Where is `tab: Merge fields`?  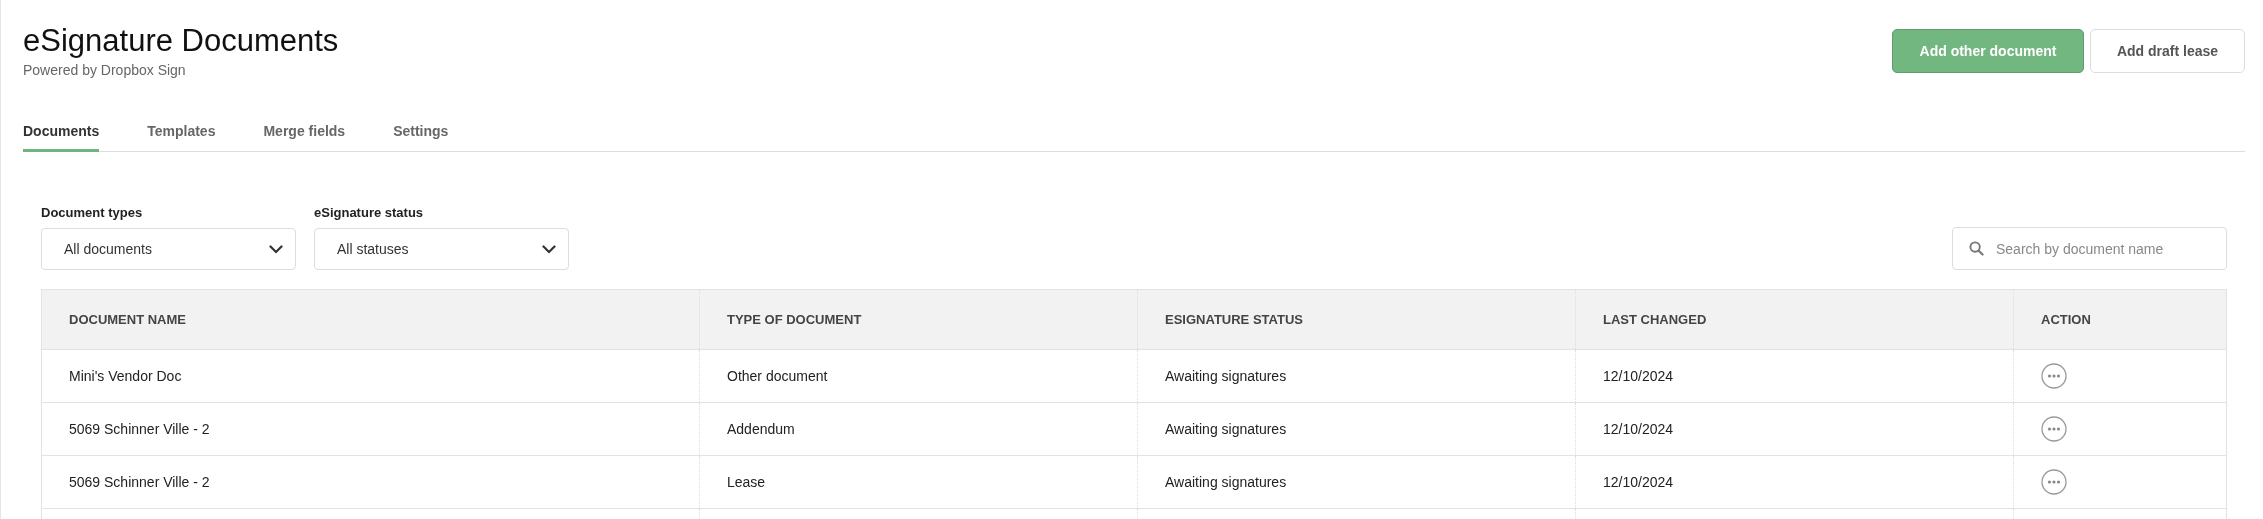 tab: Merge fields is located at coordinates (304, 137).